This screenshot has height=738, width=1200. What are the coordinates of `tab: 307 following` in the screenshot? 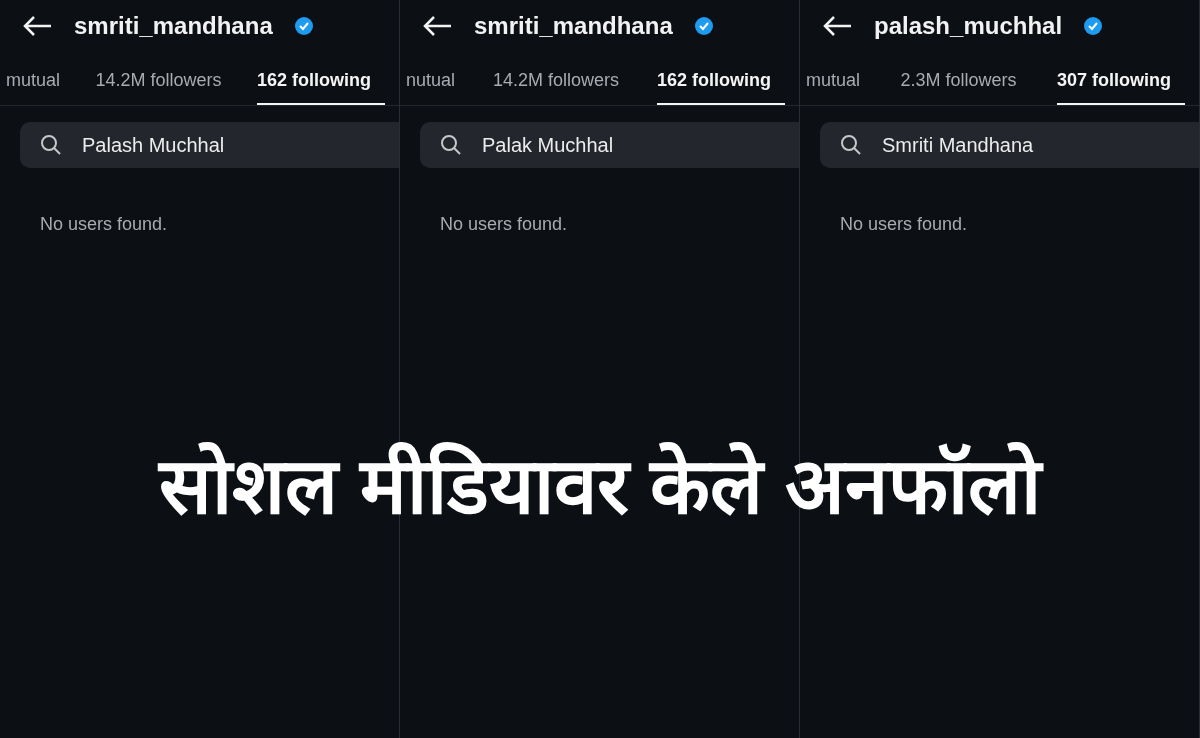 It's located at (1121, 83).